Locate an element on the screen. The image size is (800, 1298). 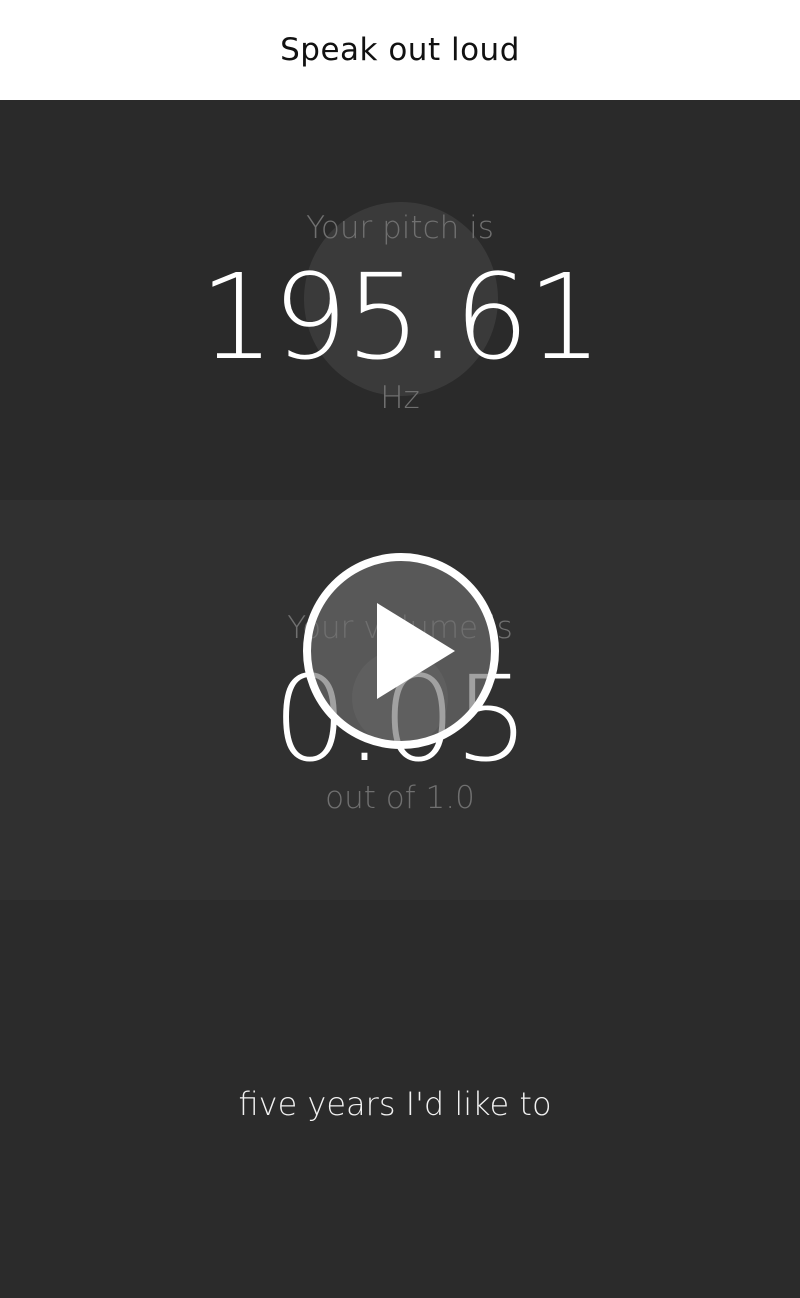
play-button is located at coordinates (401, 651).